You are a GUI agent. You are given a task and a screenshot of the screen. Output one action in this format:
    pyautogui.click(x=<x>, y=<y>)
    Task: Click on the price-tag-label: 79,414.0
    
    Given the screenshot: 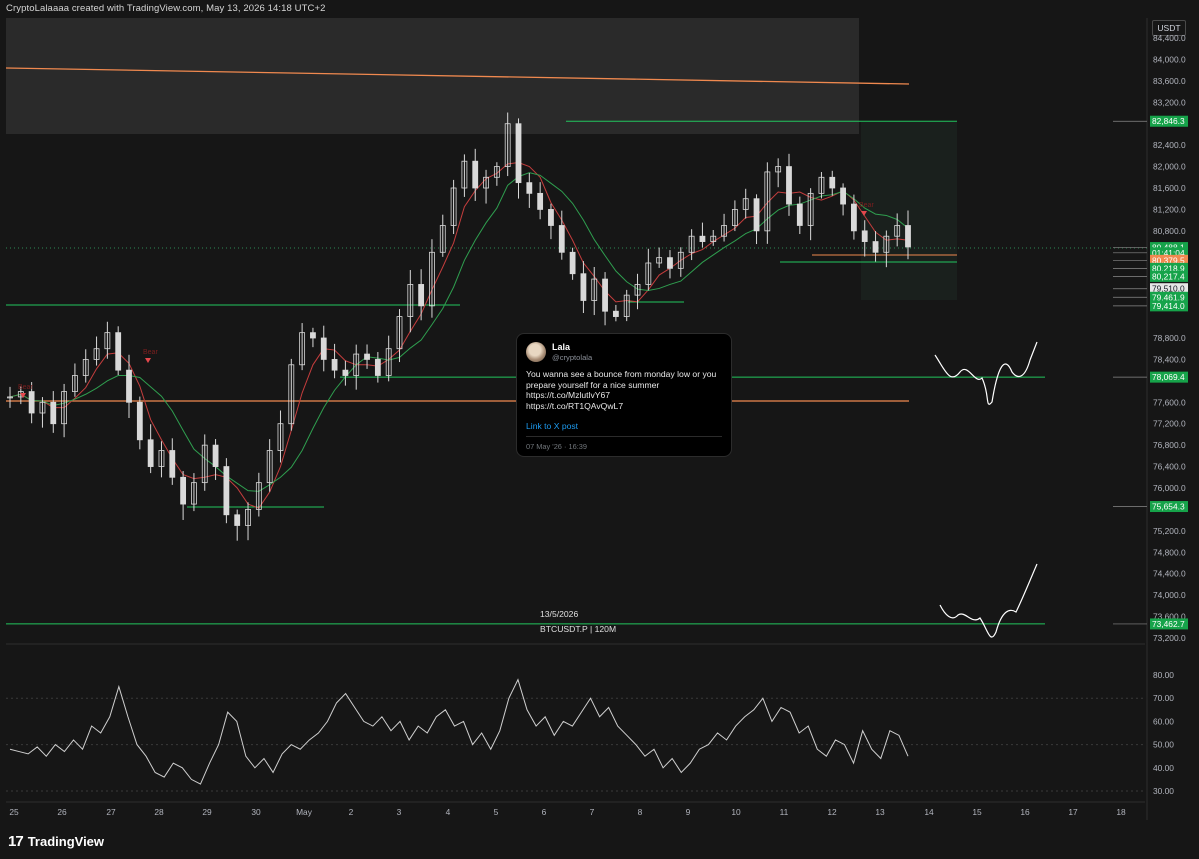 What is the action you would take?
    pyautogui.click(x=1168, y=306)
    